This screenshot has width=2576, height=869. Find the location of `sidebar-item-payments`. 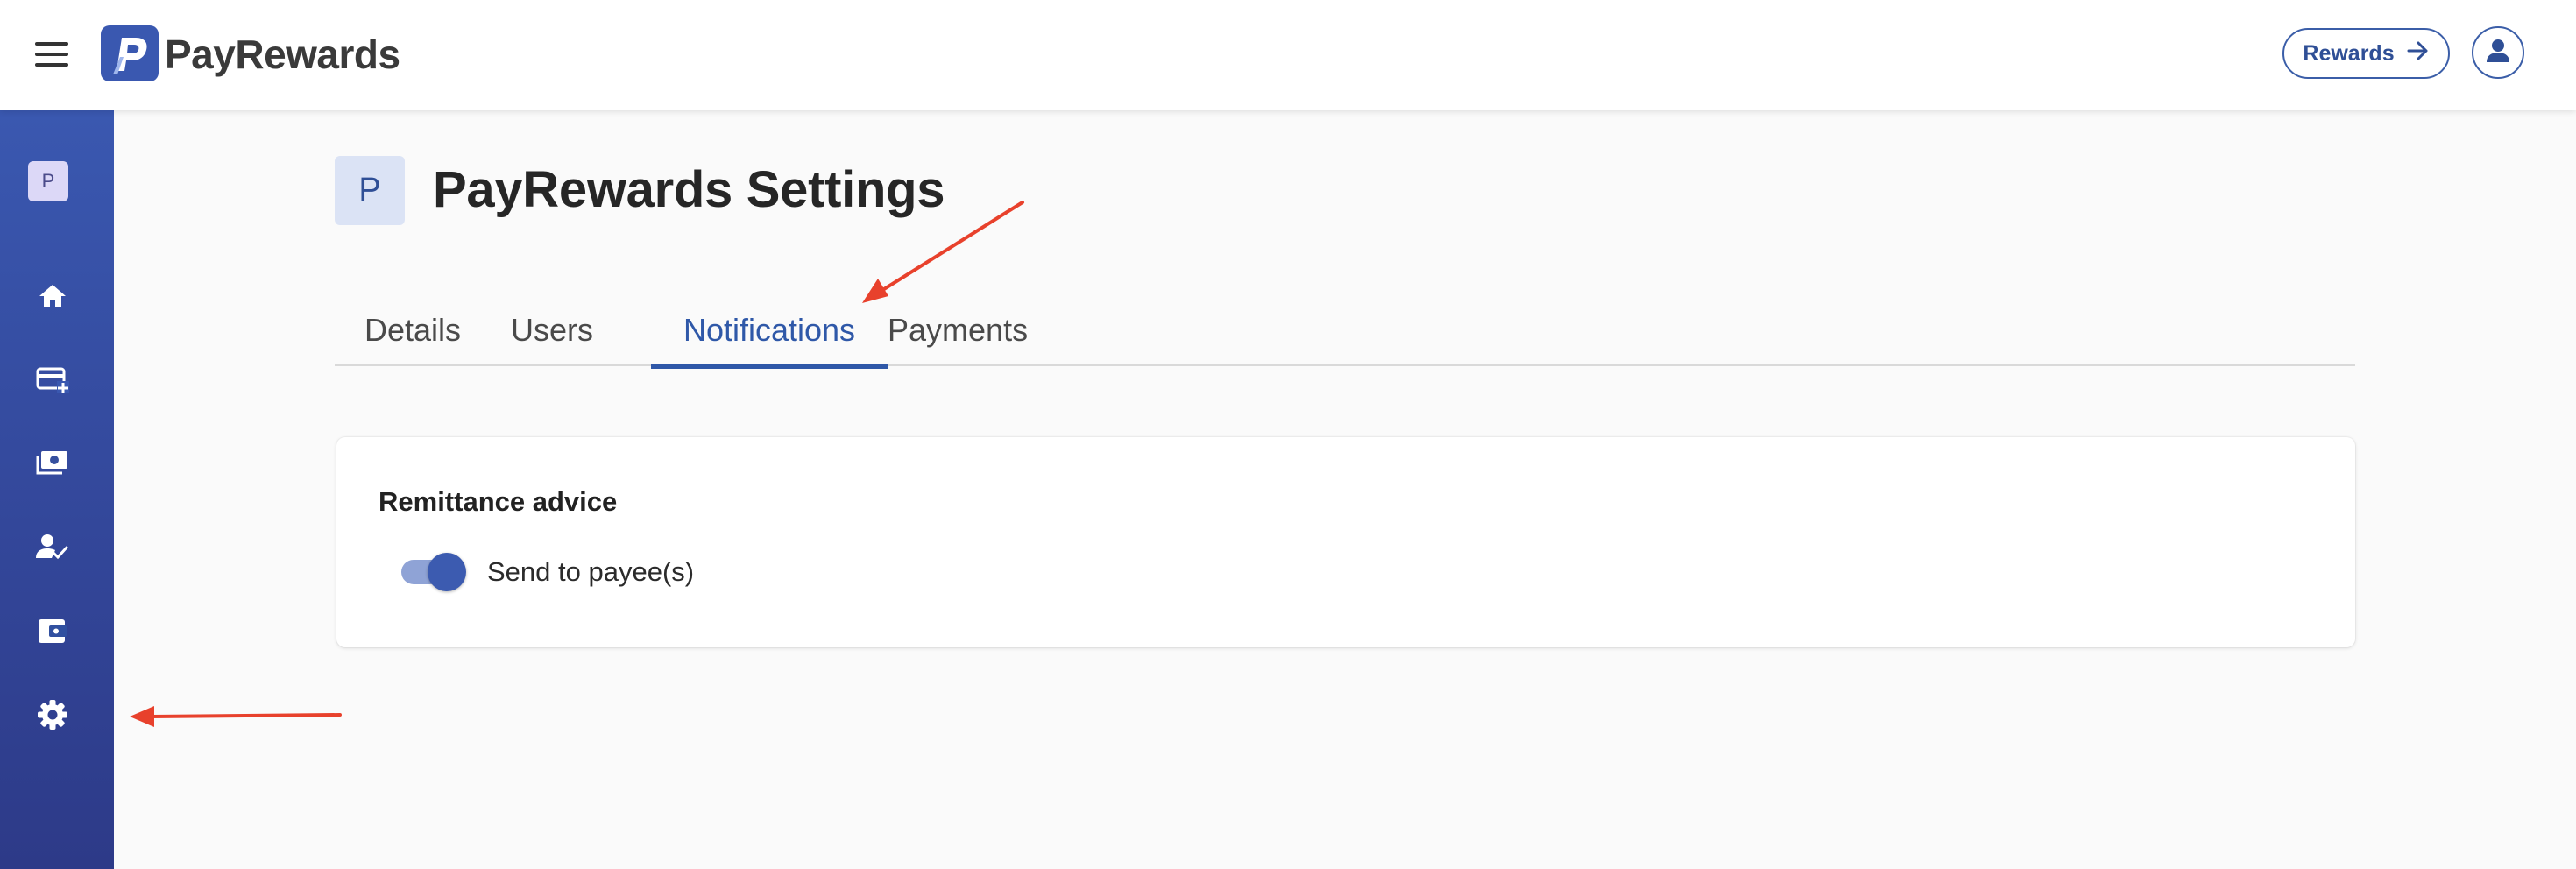

sidebar-item-payments is located at coordinates (52, 464).